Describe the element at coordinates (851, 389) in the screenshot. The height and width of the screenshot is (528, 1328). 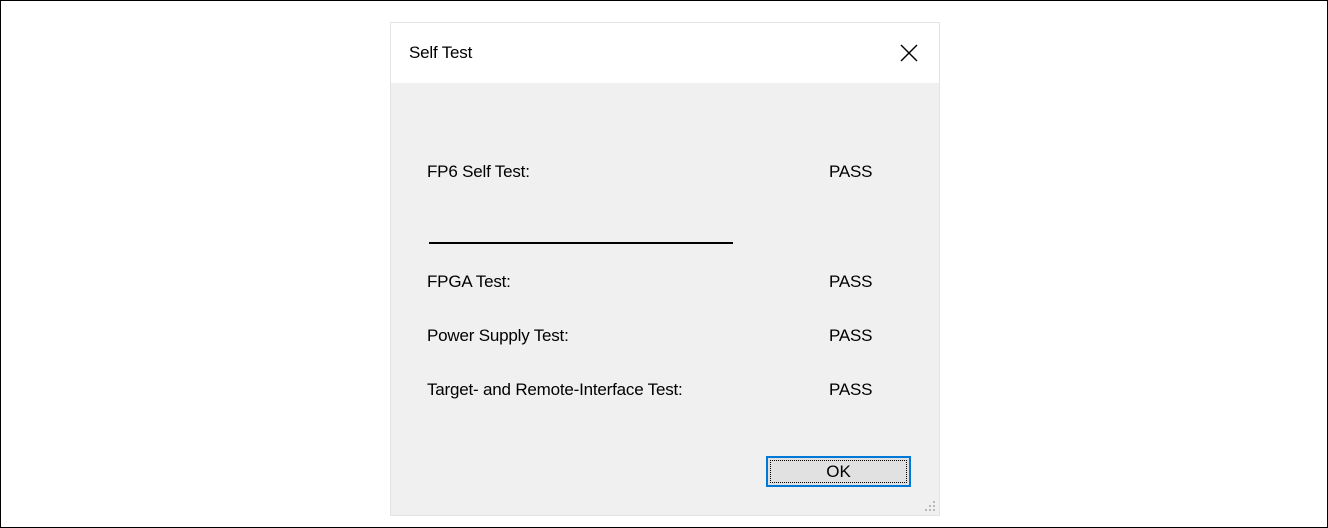
I see `interface-test-result: PASS` at that location.